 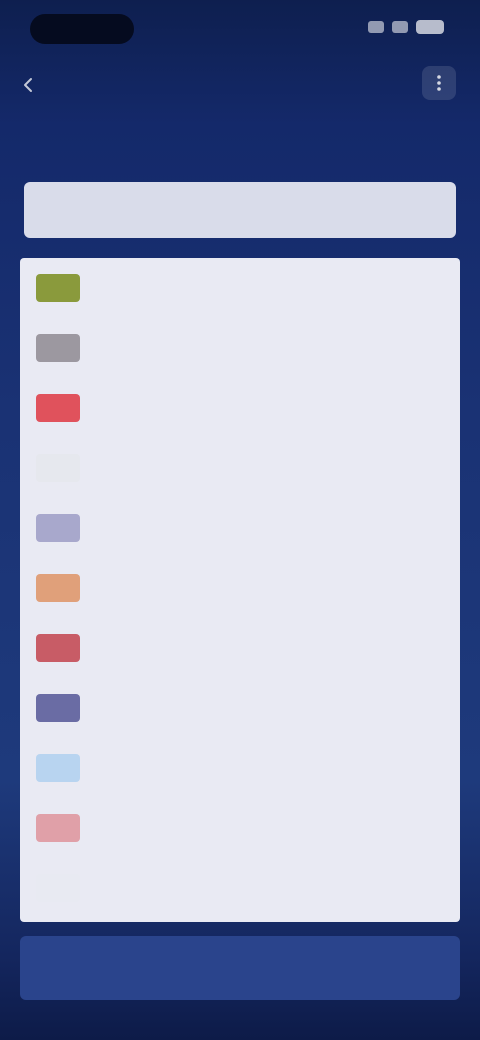 What do you see at coordinates (240, 28) in the screenshot?
I see `status-bar` at bounding box center [240, 28].